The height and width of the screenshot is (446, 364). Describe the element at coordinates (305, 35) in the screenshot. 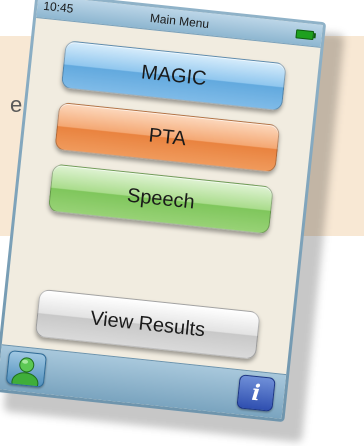

I see `battery-full-icon` at that location.